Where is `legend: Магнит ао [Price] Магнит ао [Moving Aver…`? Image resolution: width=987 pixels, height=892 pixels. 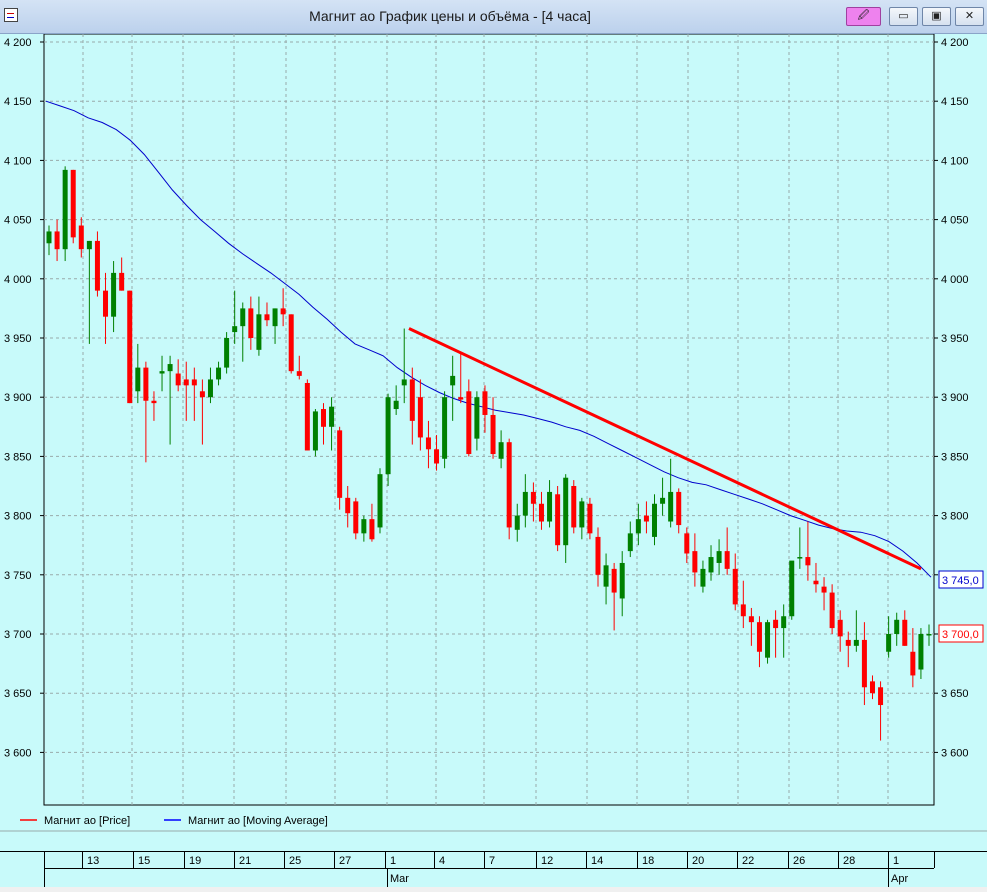
legend: Магнит ао [Price] Магнит ао [Moving Aver… is located at coordinates (174, 821).